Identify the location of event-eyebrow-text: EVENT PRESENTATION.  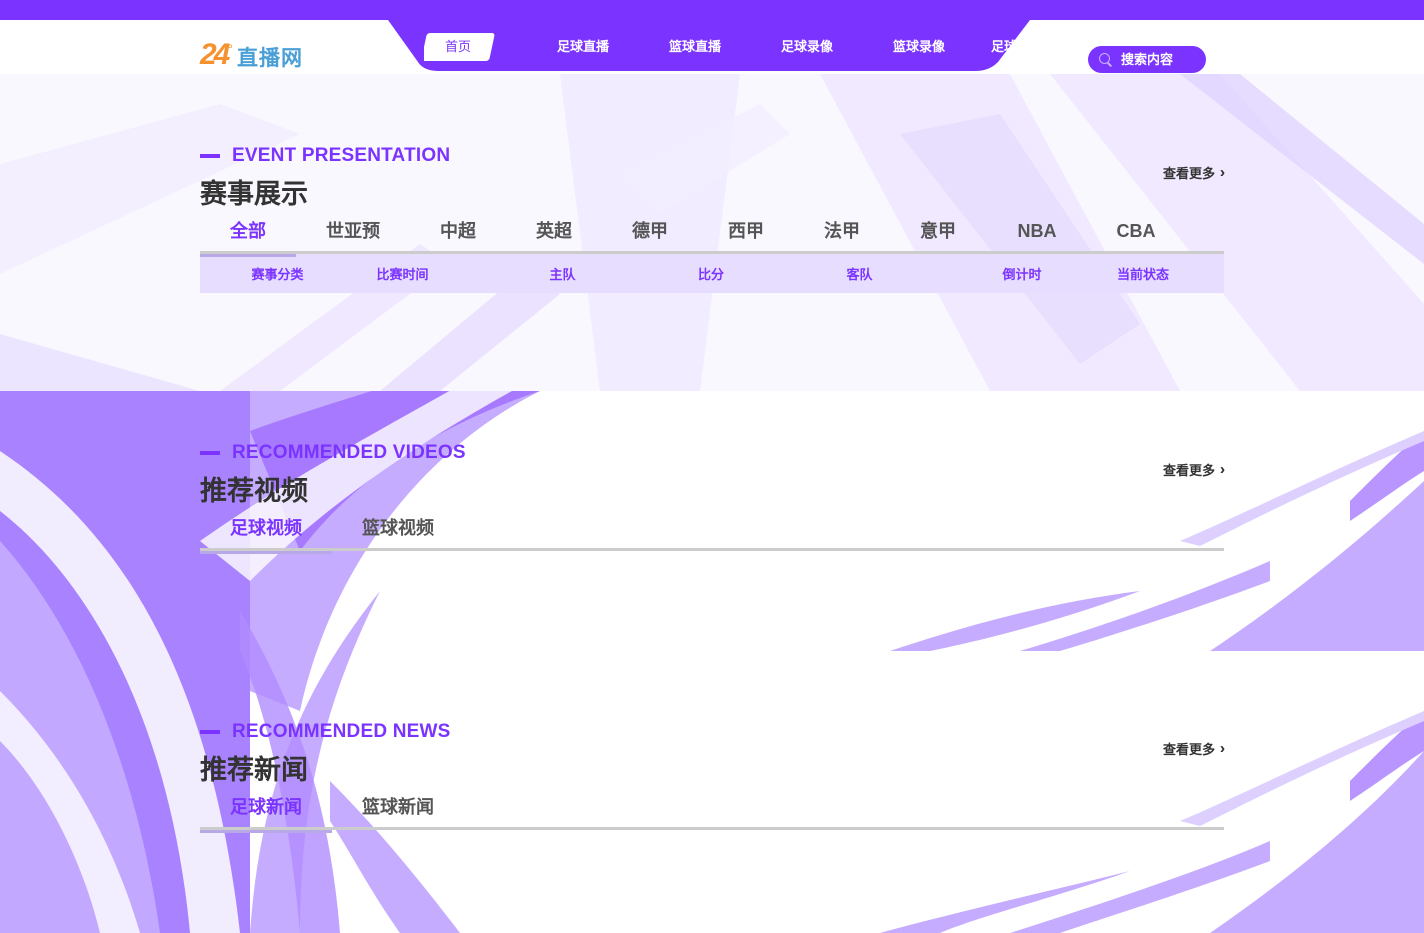
(341, 155).